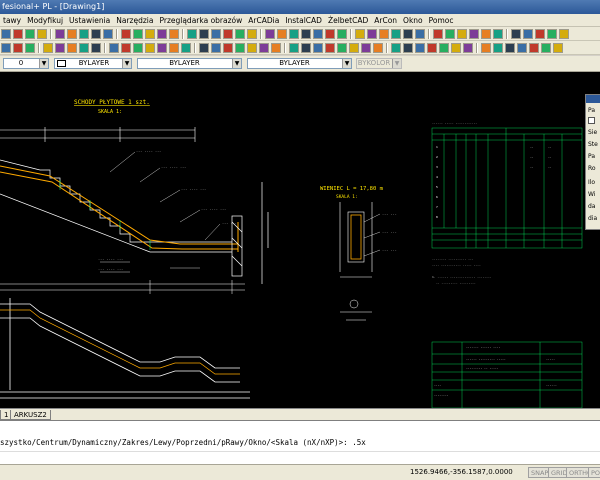 The width and height of the screenshot is (600, 480). Describe the element at coordinates (263, 20) in the screenshot. I see `menu-arcadia: ArCADia` at that location.